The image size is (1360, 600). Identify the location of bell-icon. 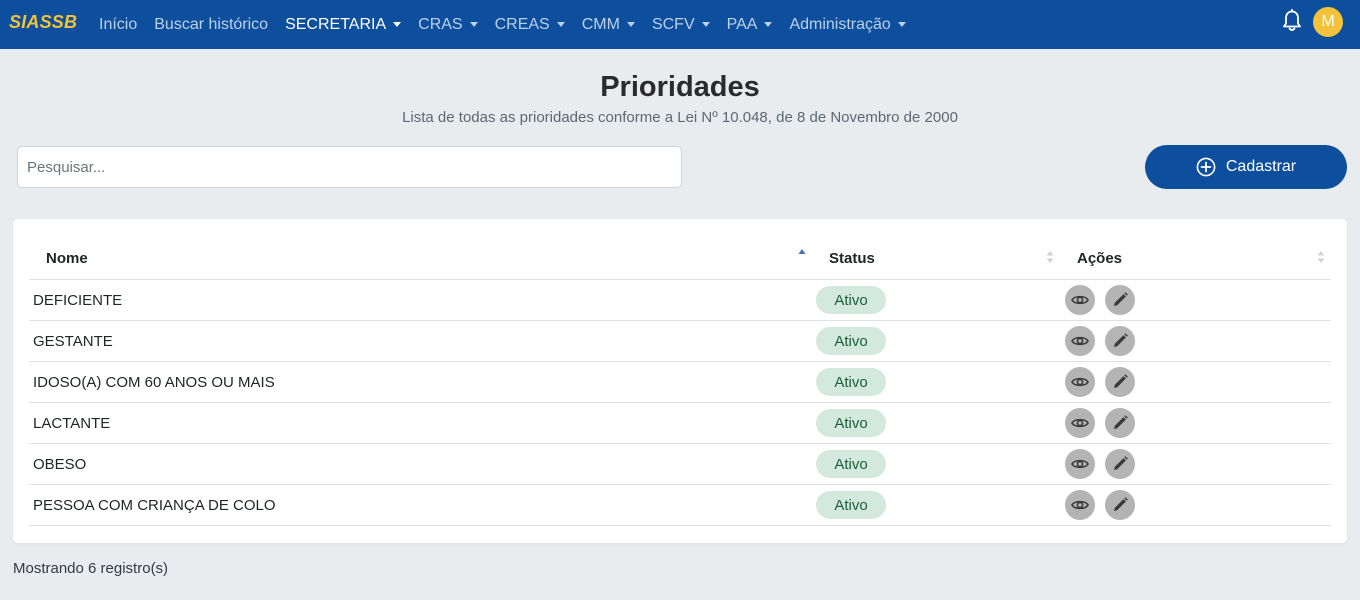
(1292, 21).